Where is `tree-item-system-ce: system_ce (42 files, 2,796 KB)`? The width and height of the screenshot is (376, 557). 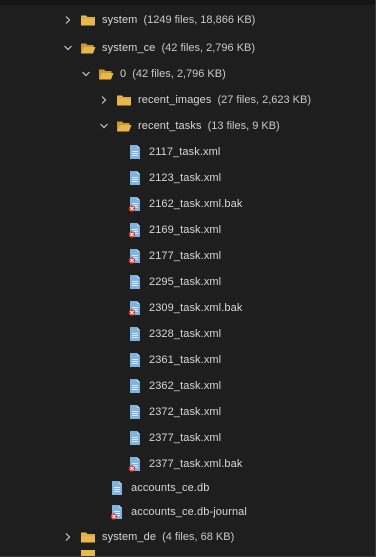
tree-item-system-ce: system_ce (42 files, 2,796 KB) is located at coordinates (187, 48).